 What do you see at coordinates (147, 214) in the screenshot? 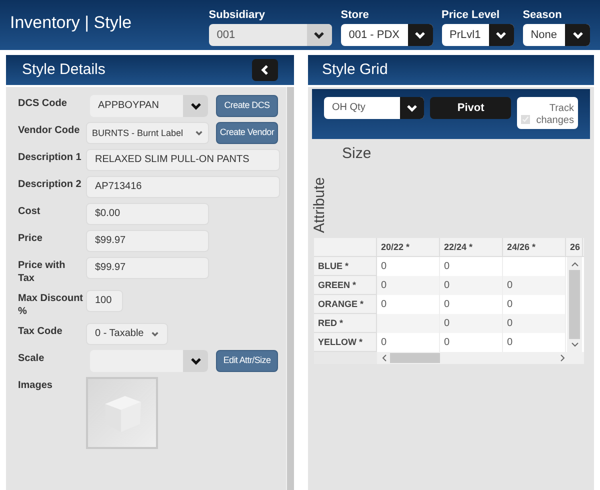
I see `text-field: $0.00` at bounding box center [147, 214].